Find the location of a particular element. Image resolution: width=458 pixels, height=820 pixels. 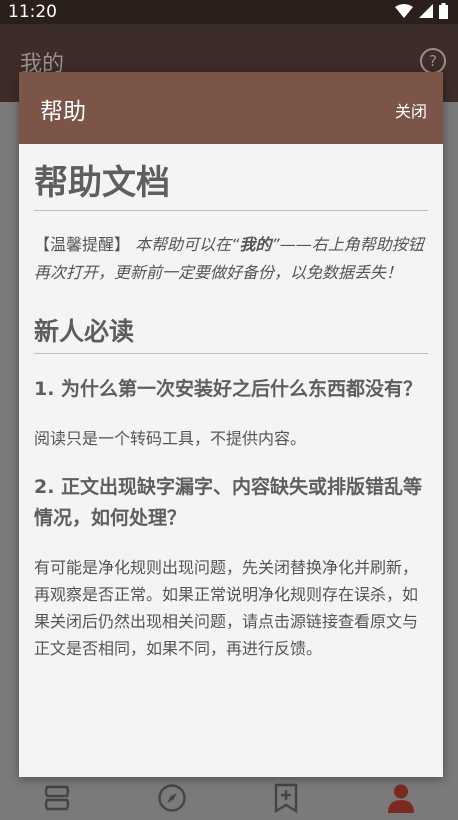

tip-text-before: 本帮助可以在“ is located at coordinates (185, 244).